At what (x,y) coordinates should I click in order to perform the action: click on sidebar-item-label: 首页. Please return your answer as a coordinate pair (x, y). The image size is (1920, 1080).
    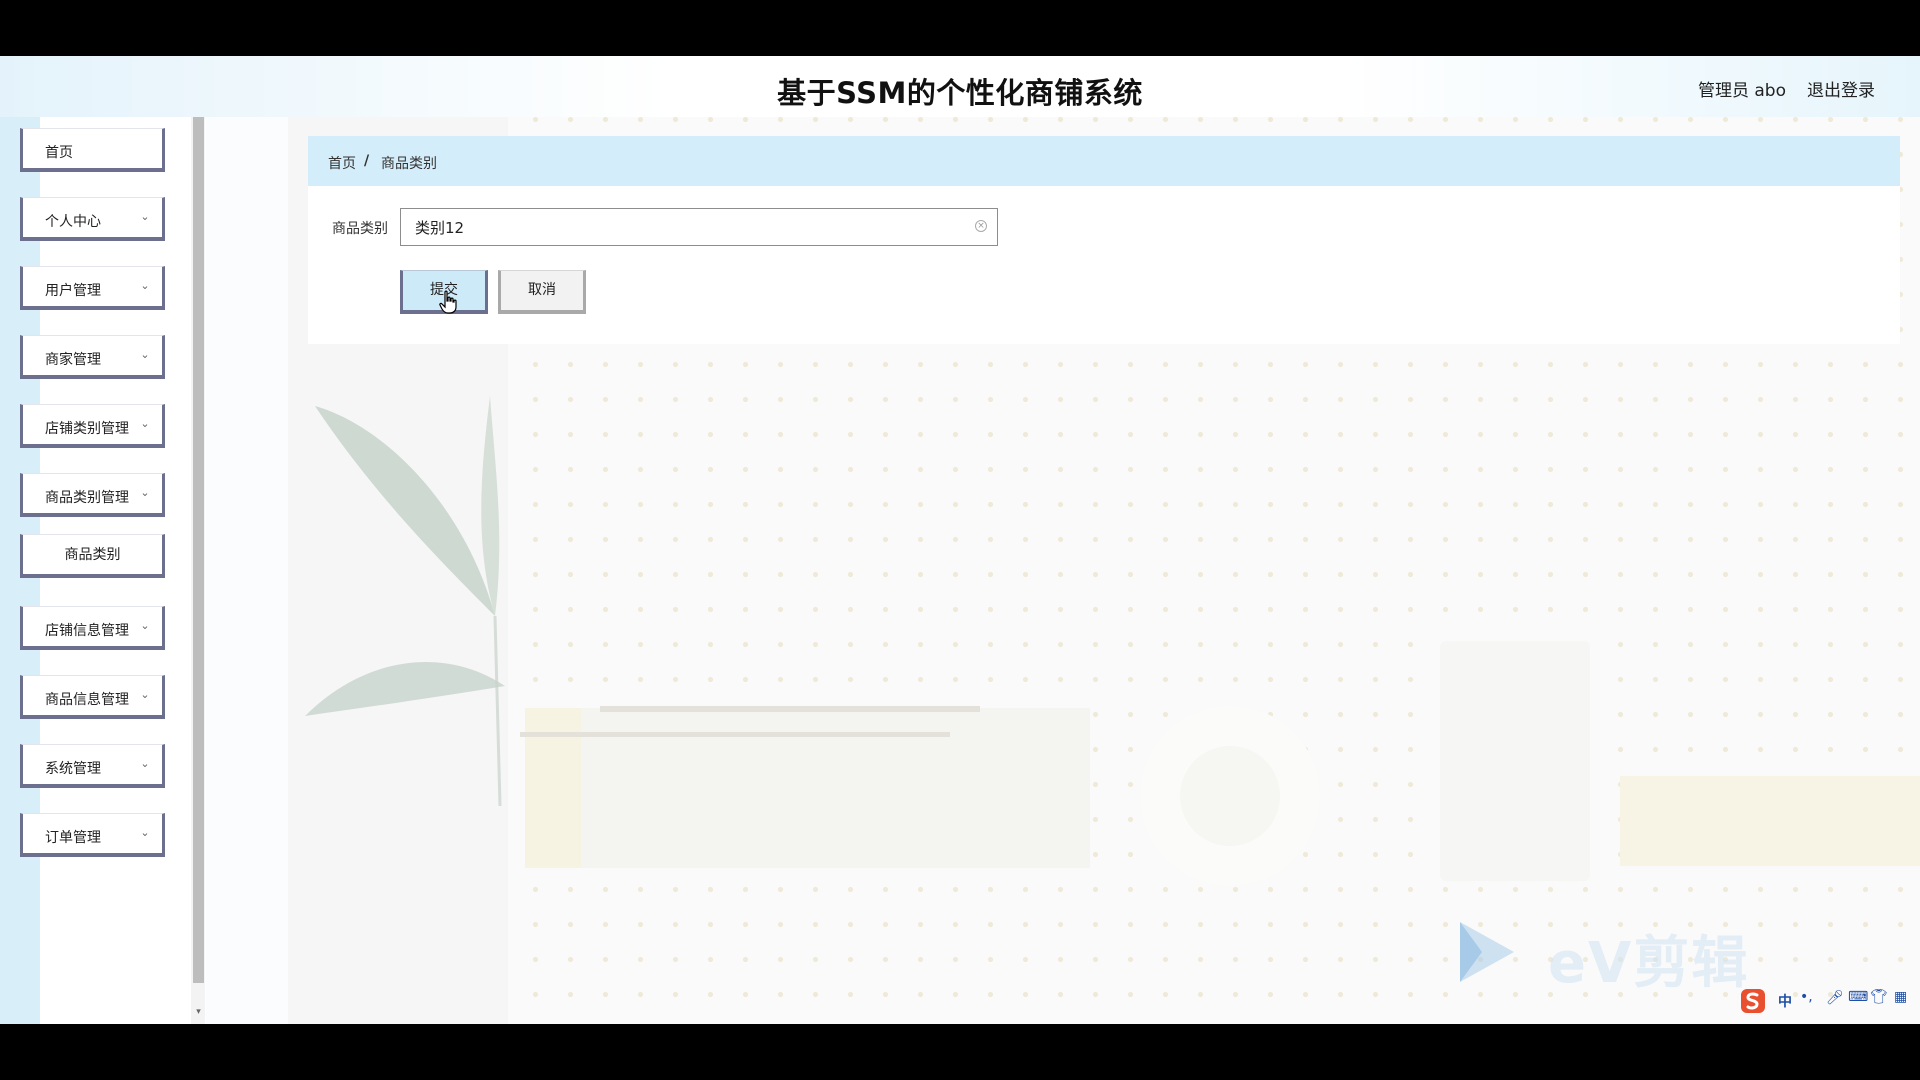
    Looking at the image, I should click on (59, 153).